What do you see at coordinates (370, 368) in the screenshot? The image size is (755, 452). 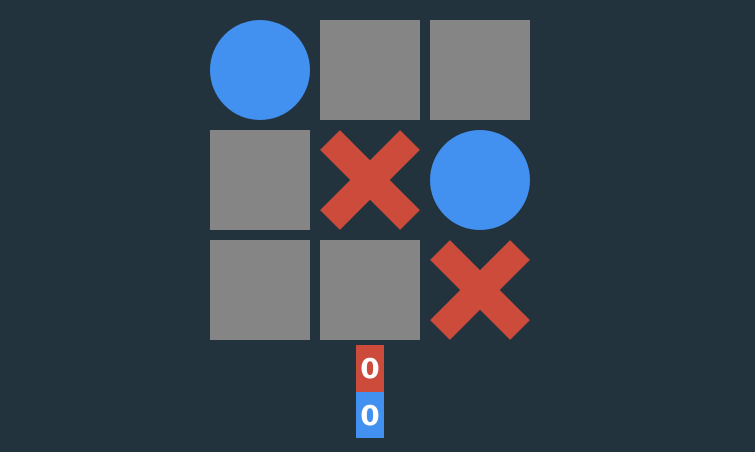 I see `x-score: 0` at bounding box center [370, 368].